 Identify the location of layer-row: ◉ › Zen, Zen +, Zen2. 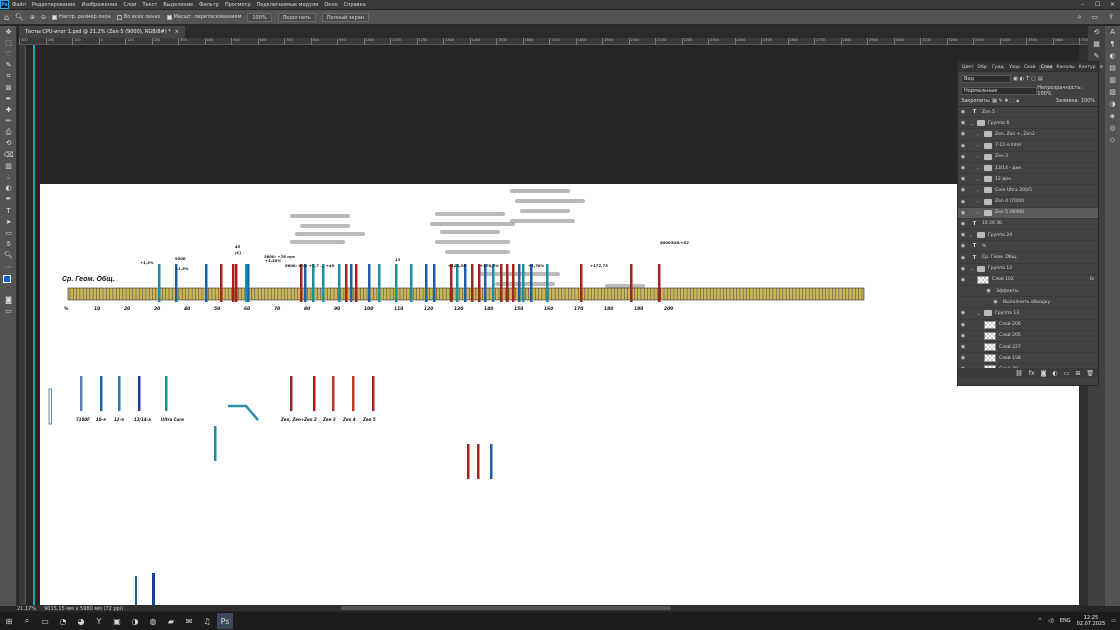
(1028, 135).